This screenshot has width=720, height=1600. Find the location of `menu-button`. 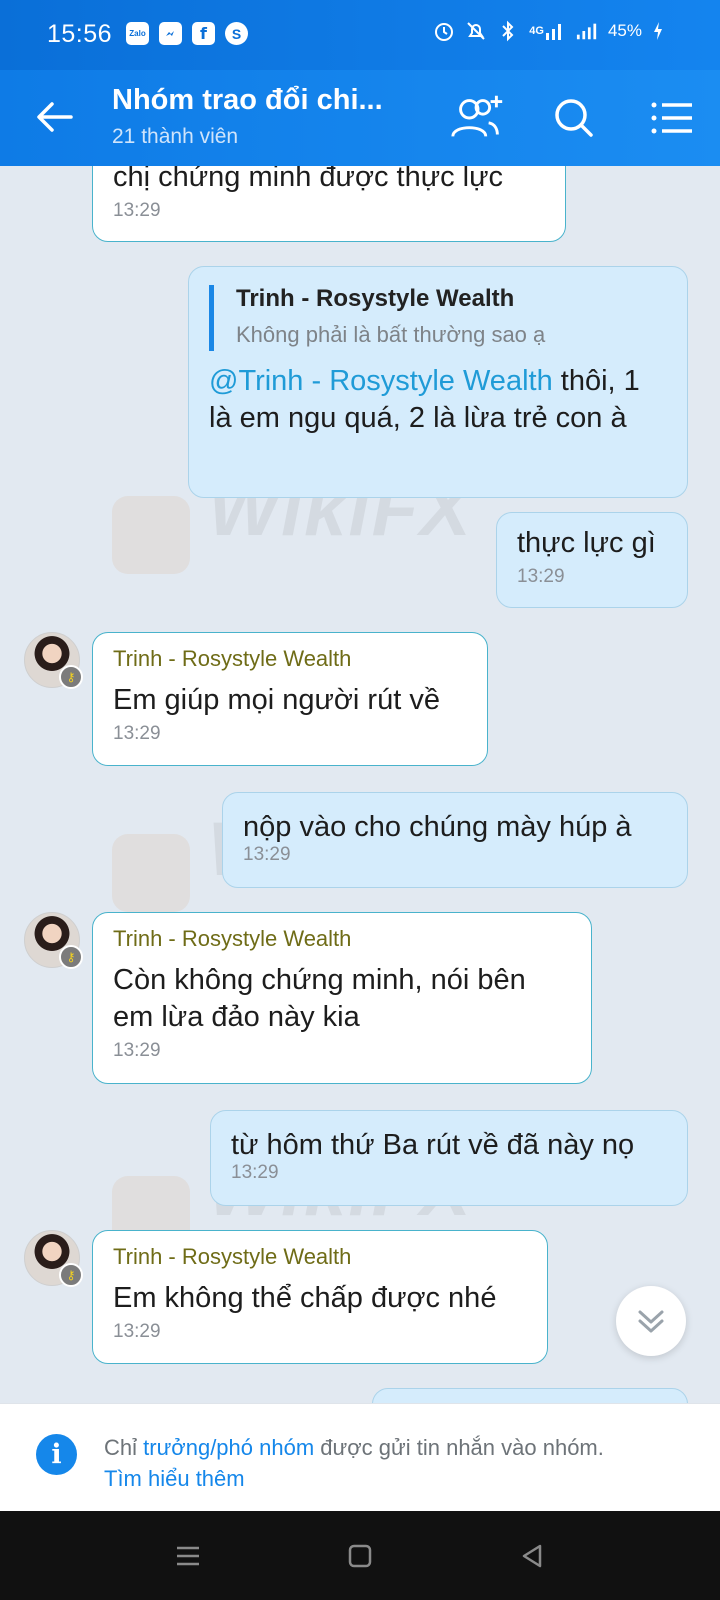

menu-button is located at coordinates (672, 118).